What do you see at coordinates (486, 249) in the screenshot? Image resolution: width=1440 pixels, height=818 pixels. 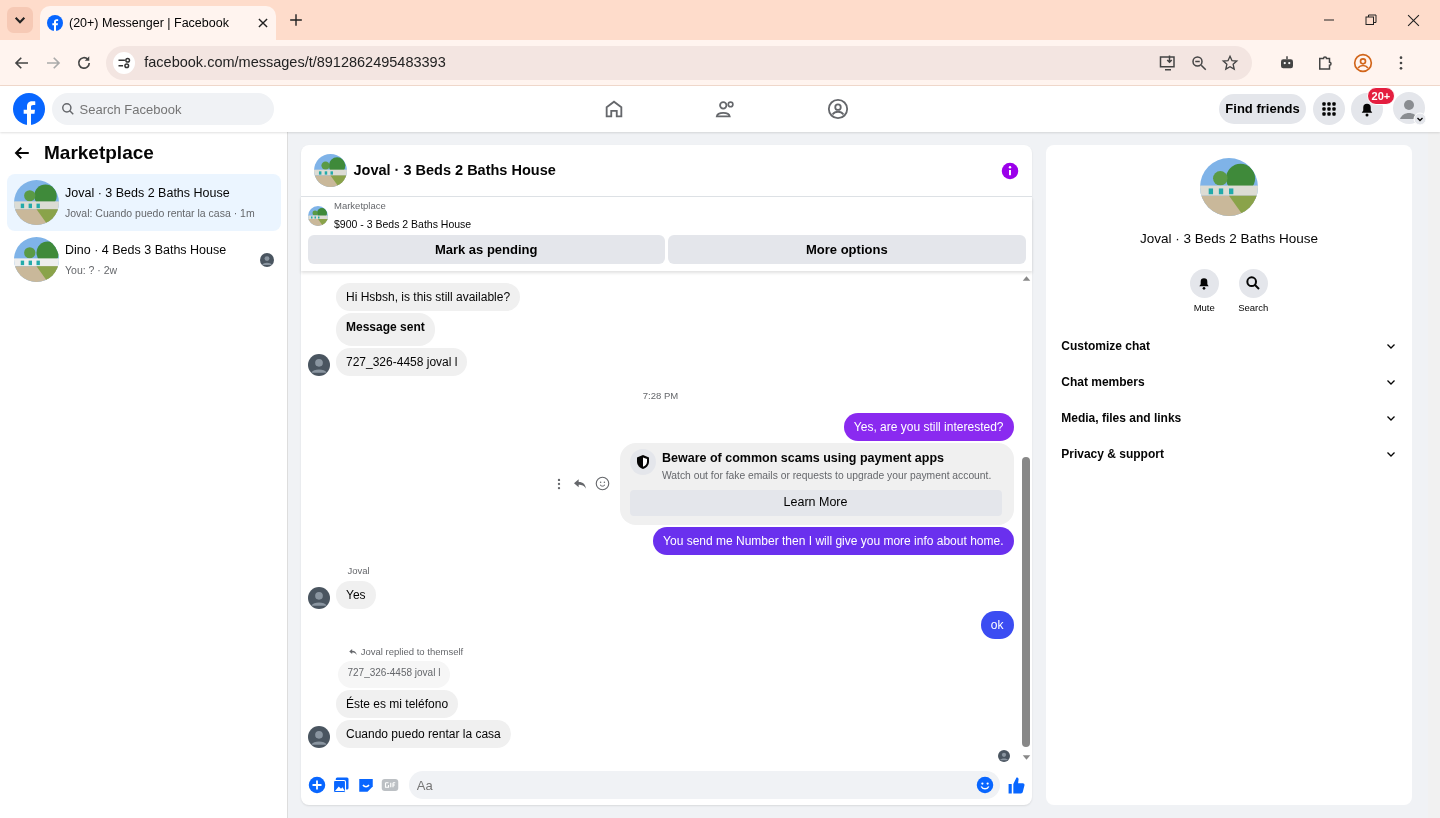 I see `action-button: Mark as pending` at bounding box center [486, 249].